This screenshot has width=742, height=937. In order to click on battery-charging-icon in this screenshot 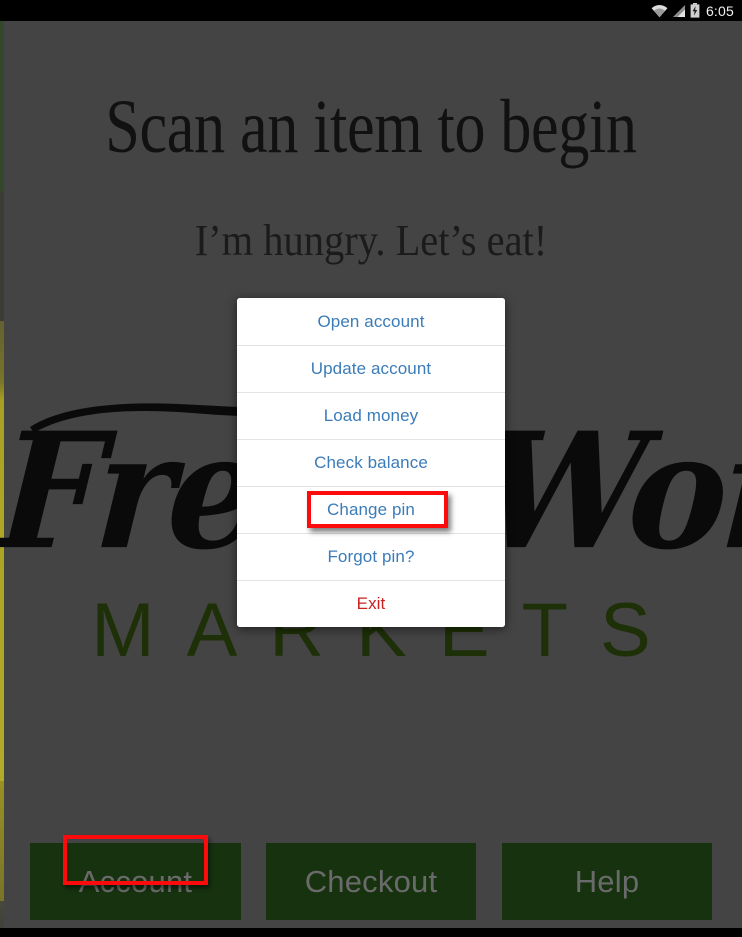, I will do `click(695, 10)`.